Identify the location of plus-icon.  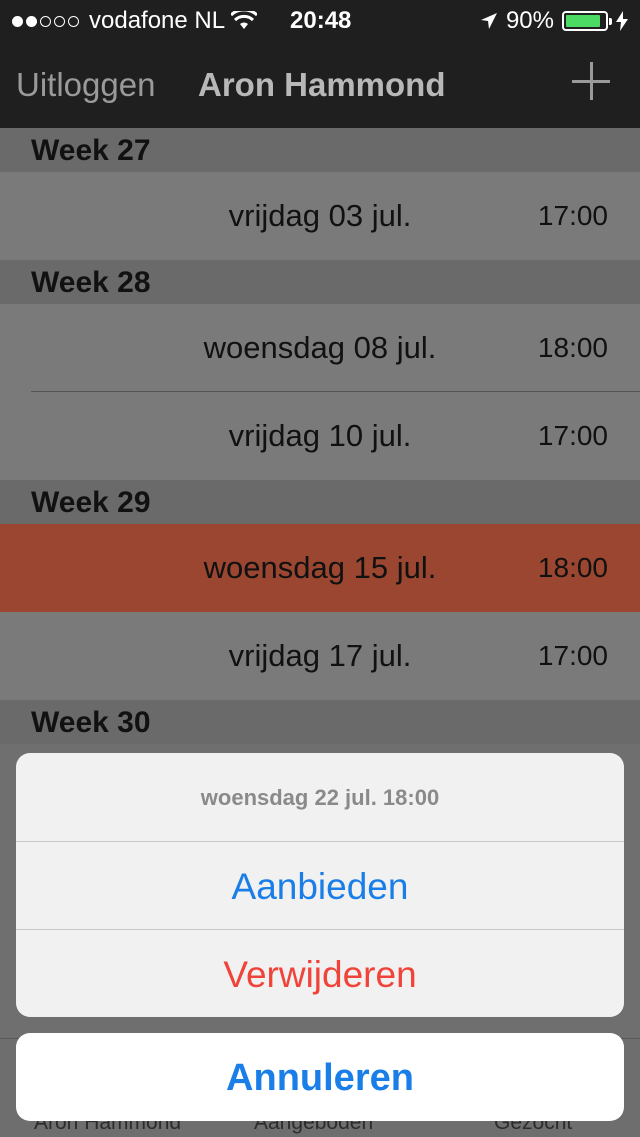
(591, 81).